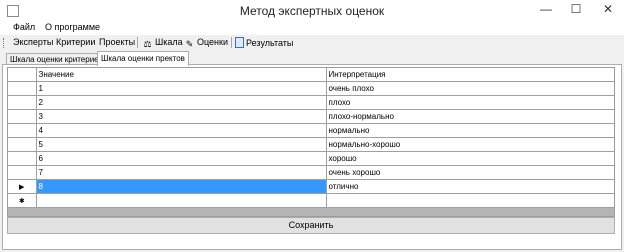 The height and width of the screenshot is (252, 624). What do you see at coordinates (470, 88) in the screenshot?
I see `cell-interpretation: очень плохо` at bounding box center [470, 88].